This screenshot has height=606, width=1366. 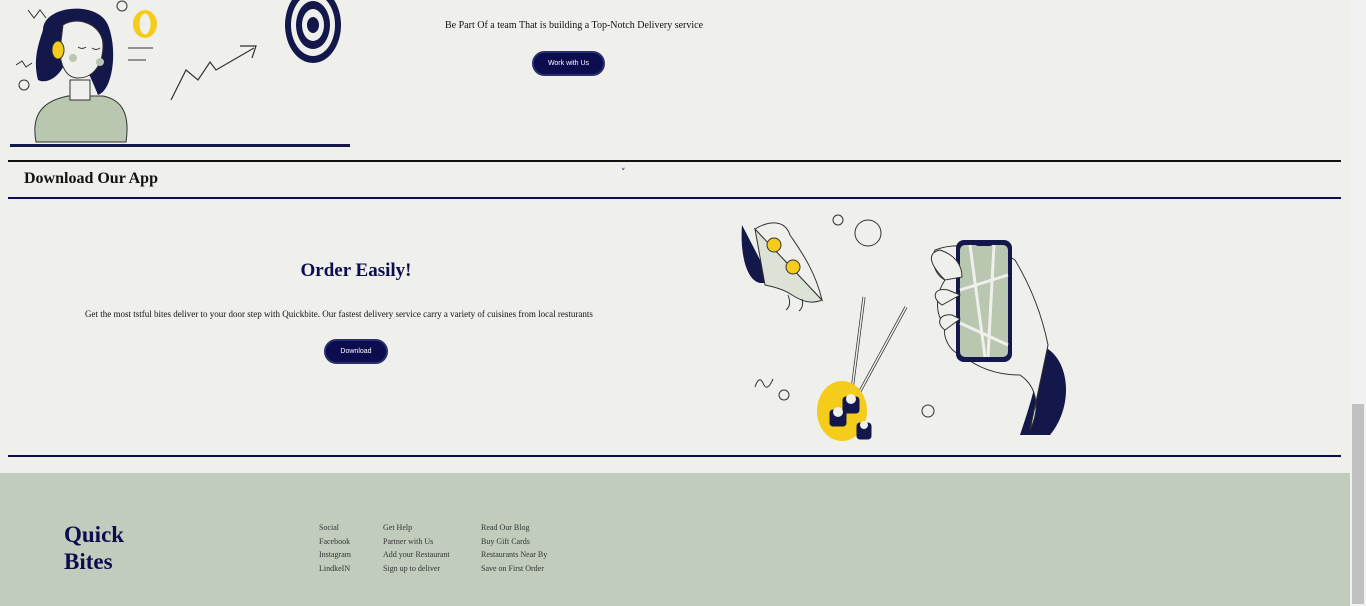 I want to click on section-divider-top, so click(x=674, y=161).